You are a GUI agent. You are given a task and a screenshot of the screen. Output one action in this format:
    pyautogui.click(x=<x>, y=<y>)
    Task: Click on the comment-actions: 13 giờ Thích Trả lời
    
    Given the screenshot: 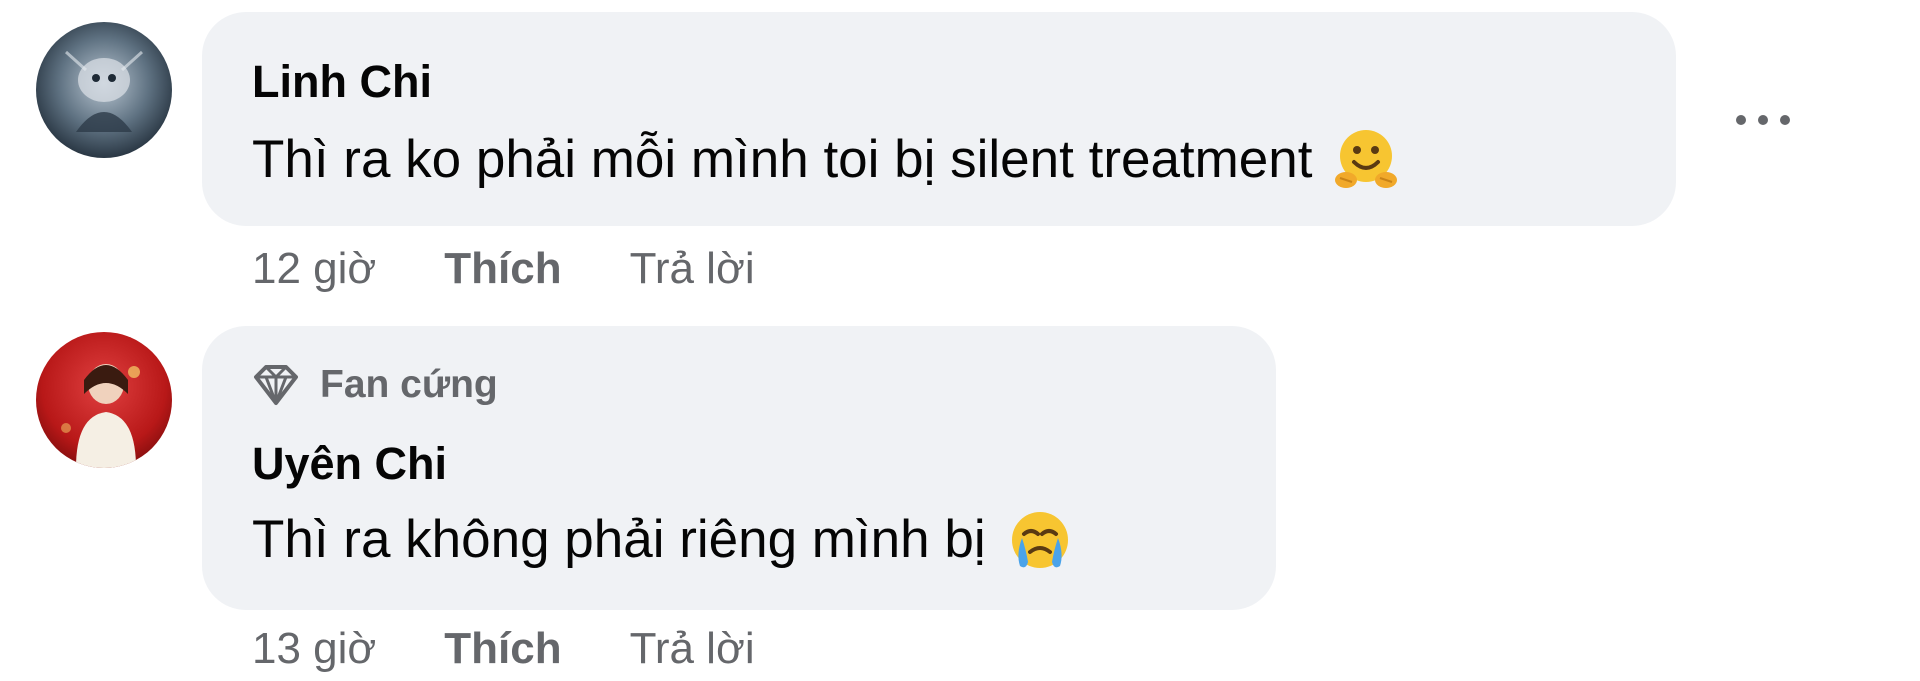 What is the action you would take?
    pyautogui.click(x=503, y=649)
    